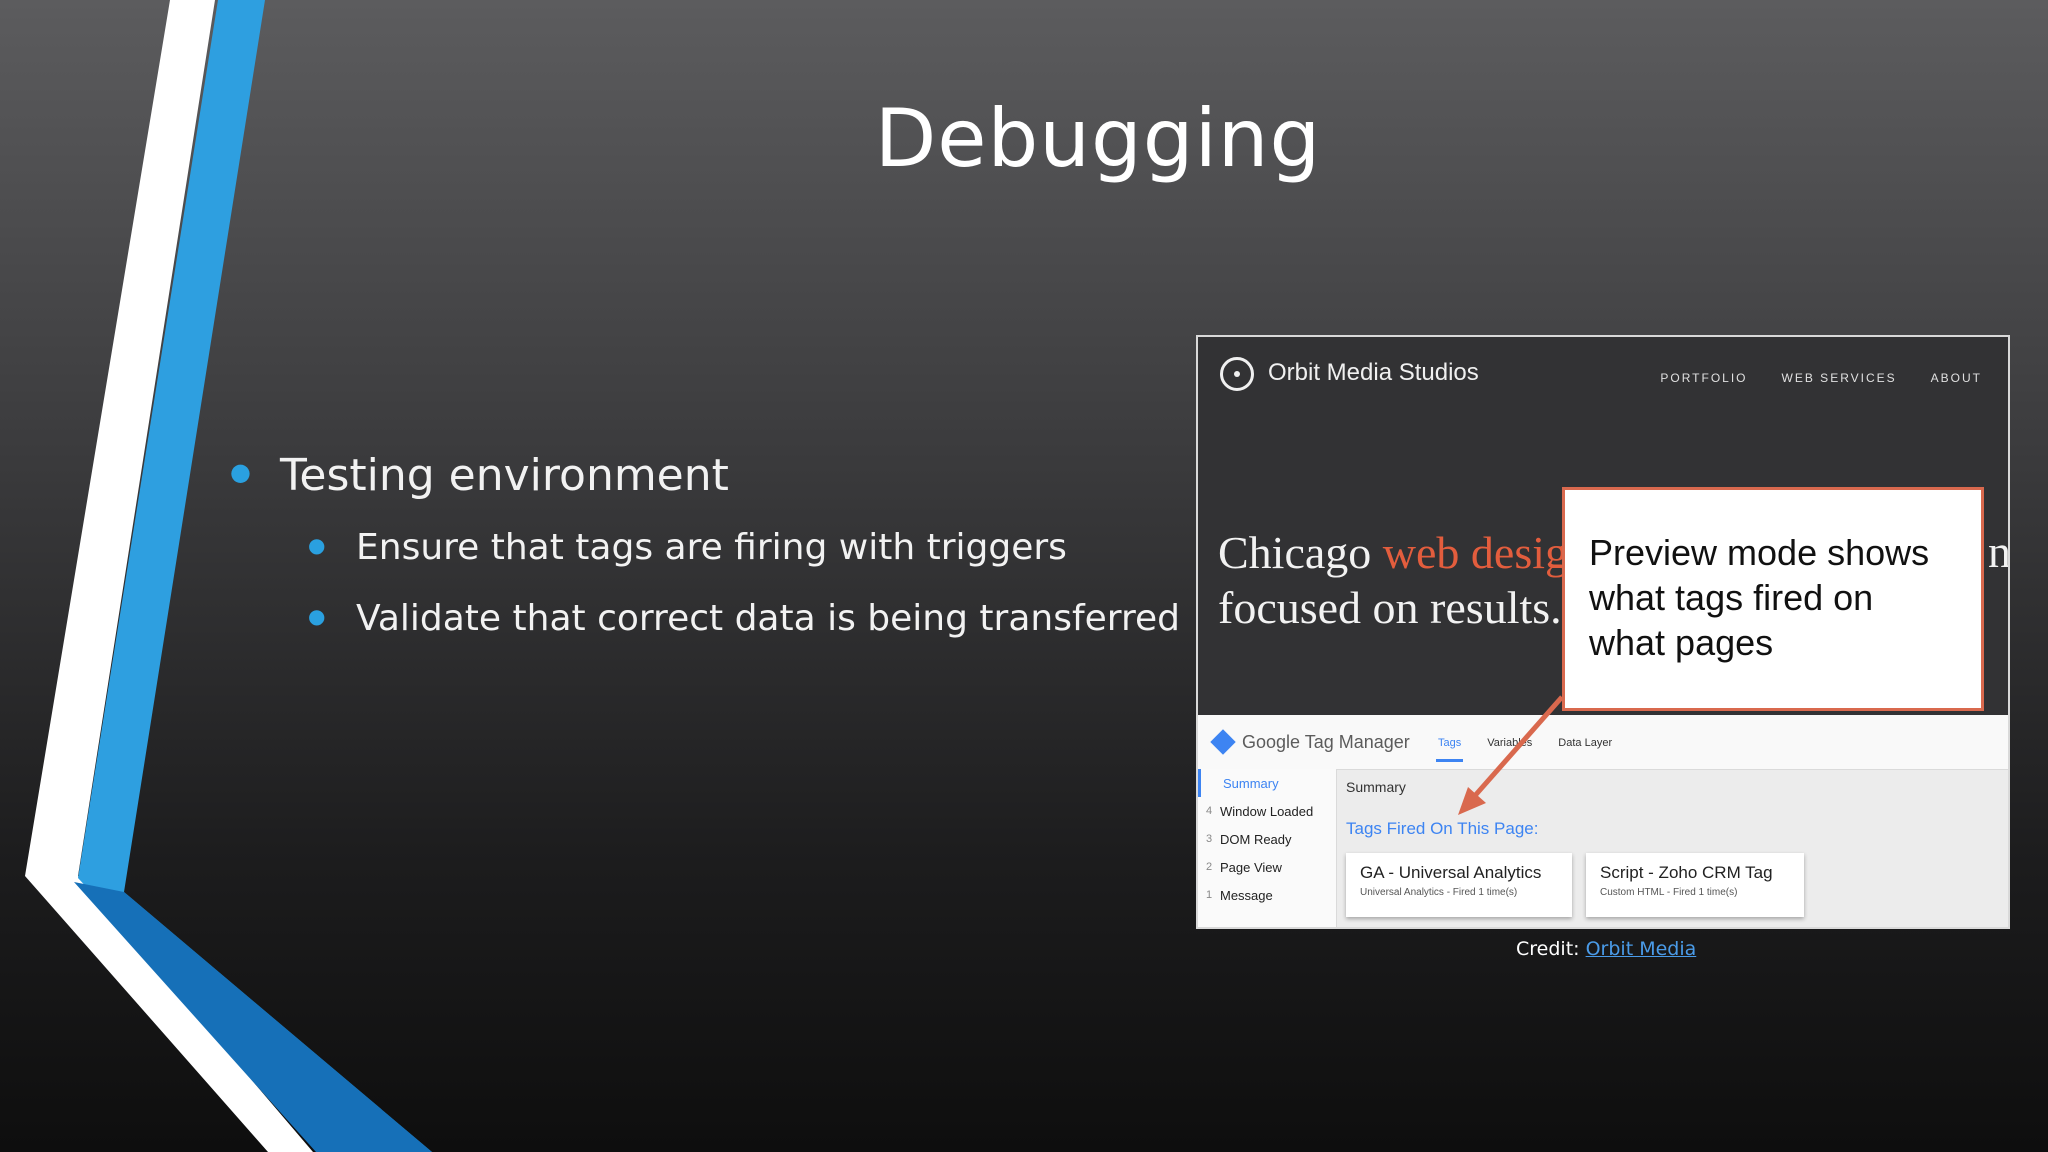 Image resolution: width=2048 pixels, height=1152 pixels. I want to click on credit-line: Credit: Orbit Media, so click(1606, 949).